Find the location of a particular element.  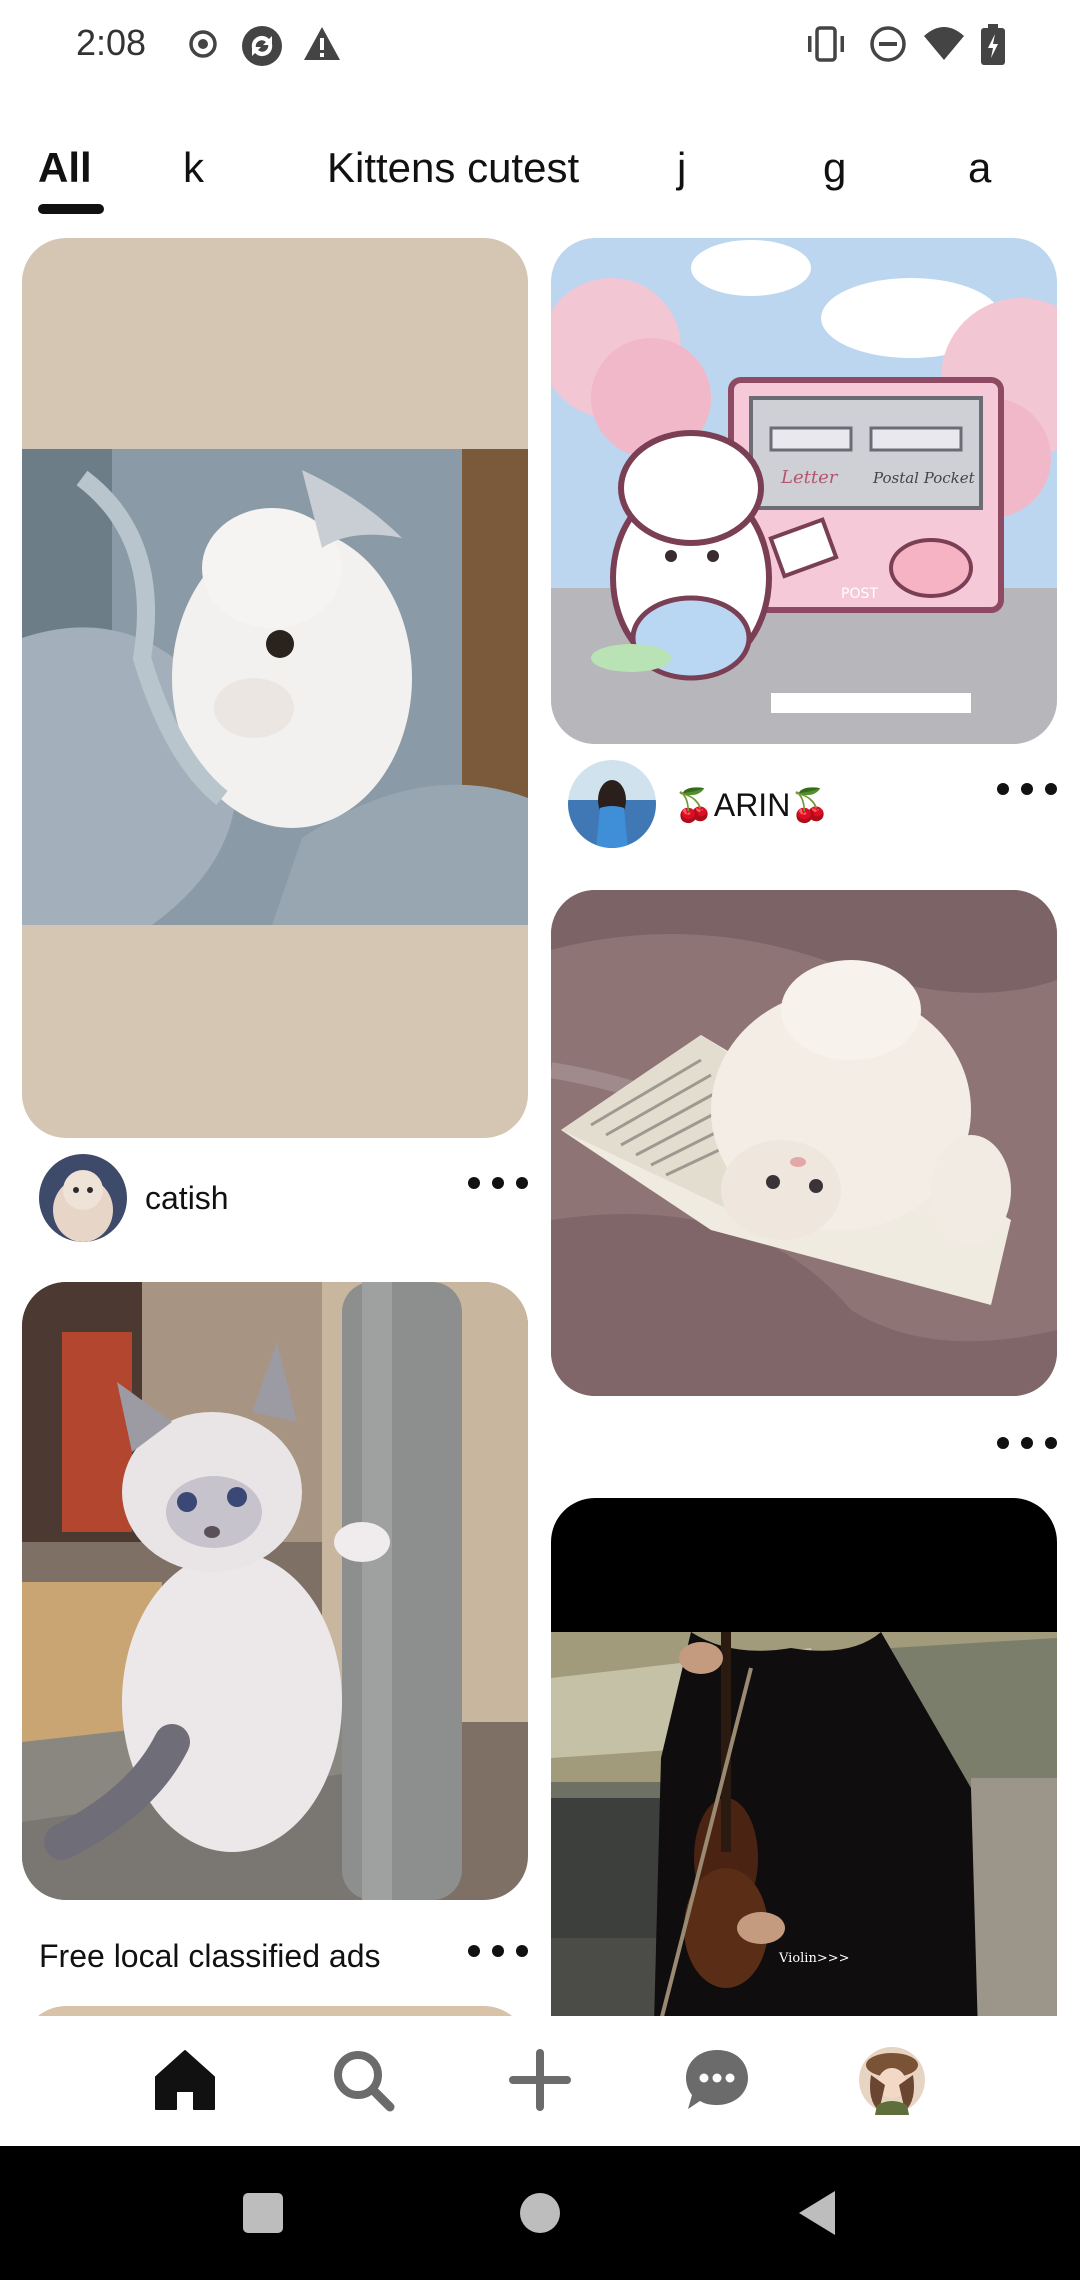

home-icon is located at coordinates (185, 2080).